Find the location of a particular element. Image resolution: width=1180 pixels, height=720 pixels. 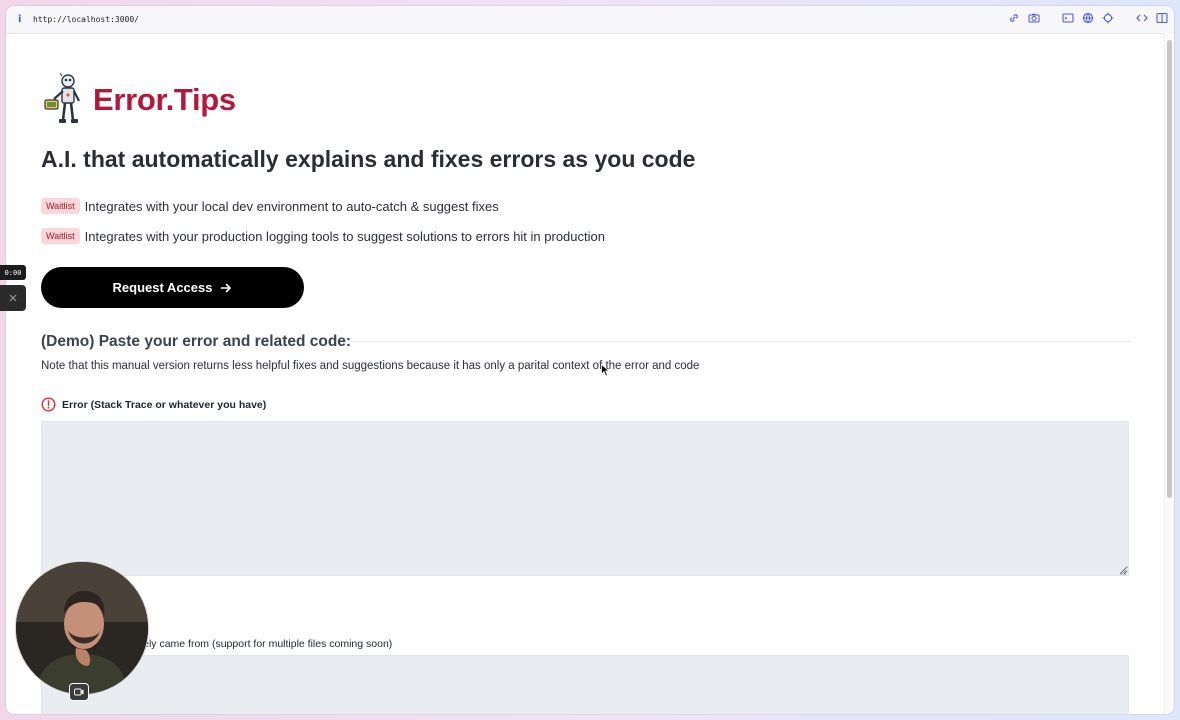

camera-toggle-icon is located at coordinates (79, 692).